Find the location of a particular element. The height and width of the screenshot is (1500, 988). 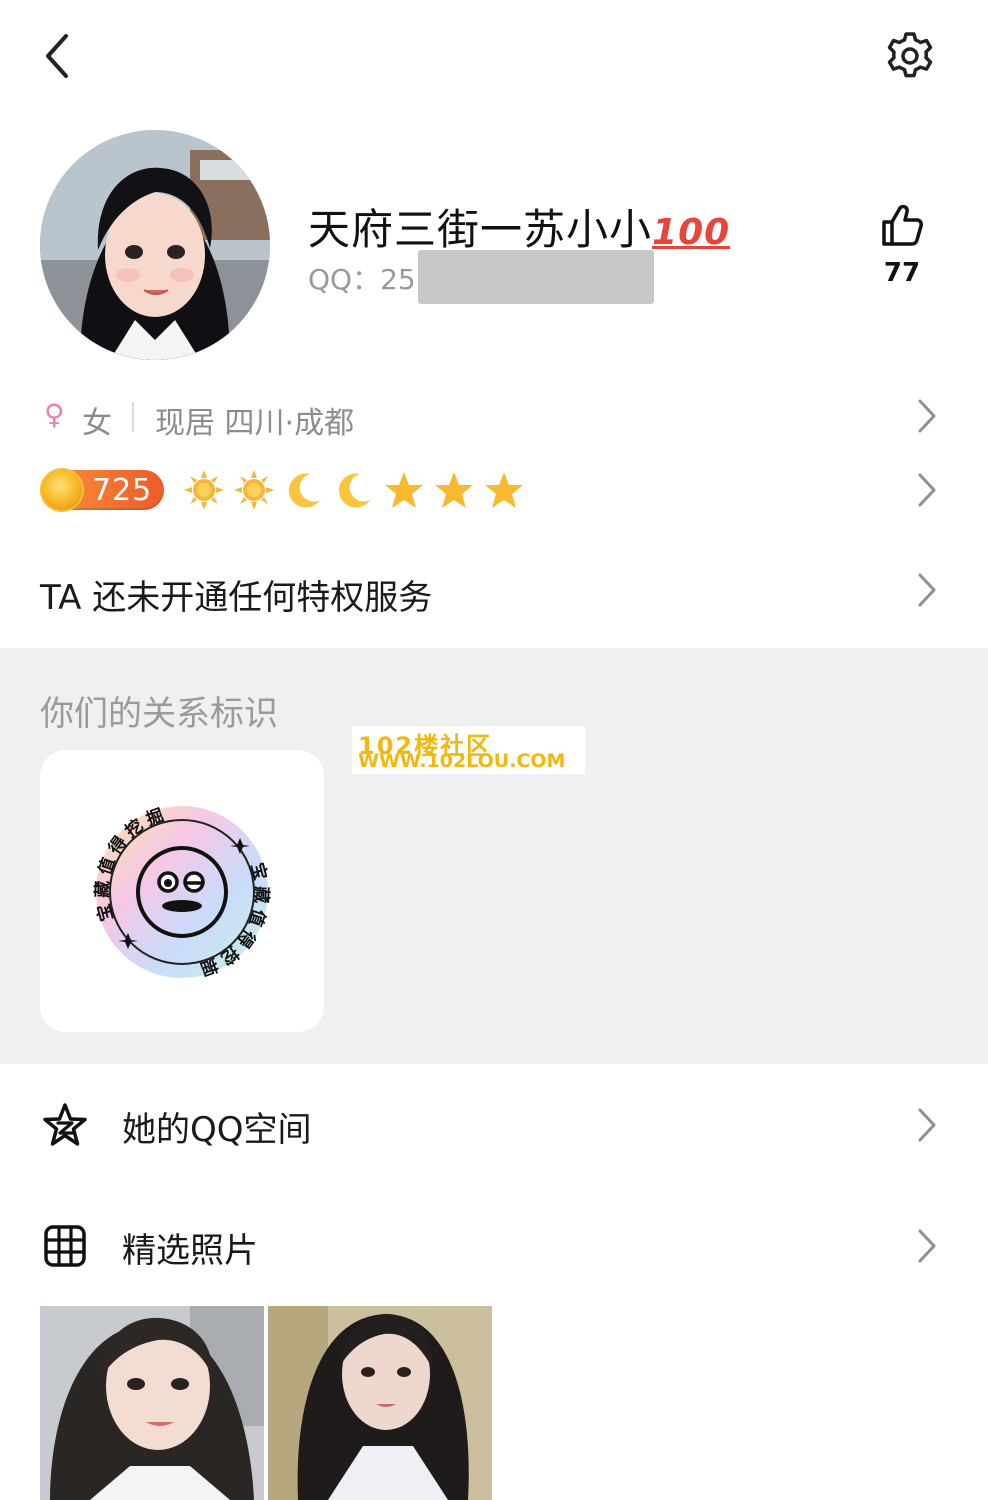

badge-arc-text-bottom: 藏 is located at coordinates (261, 895).